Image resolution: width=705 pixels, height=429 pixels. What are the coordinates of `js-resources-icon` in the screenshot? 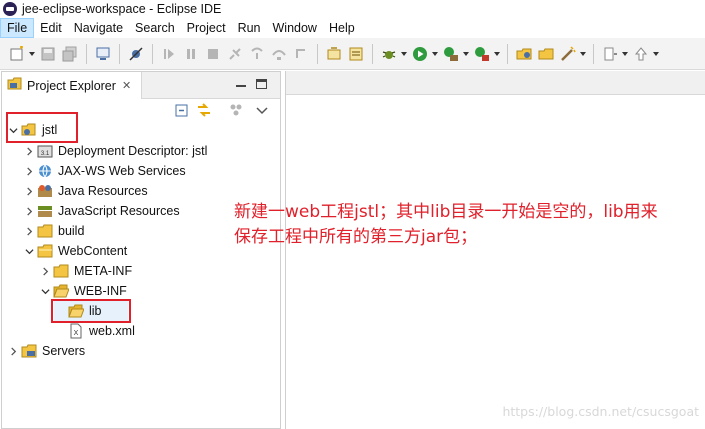 It's located at (45, 211).